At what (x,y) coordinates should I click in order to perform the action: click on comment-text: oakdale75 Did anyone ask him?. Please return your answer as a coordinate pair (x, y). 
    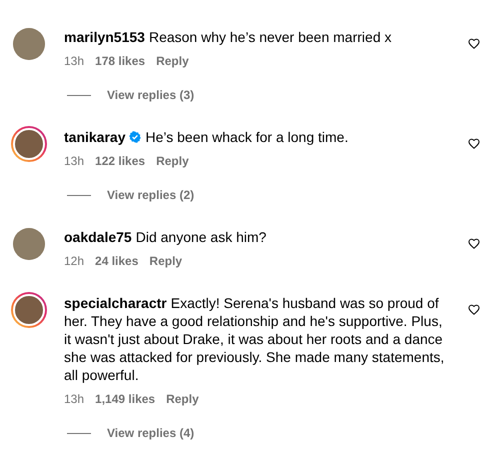
    Looking at the image, I should click on (166, 237).